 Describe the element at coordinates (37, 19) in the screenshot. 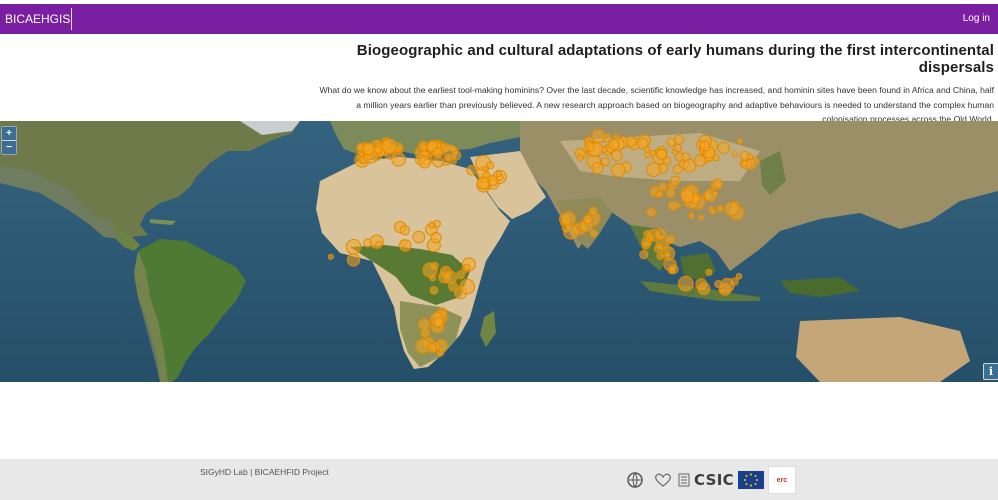

I see `brand-link: BICAEHGIS` at that location.